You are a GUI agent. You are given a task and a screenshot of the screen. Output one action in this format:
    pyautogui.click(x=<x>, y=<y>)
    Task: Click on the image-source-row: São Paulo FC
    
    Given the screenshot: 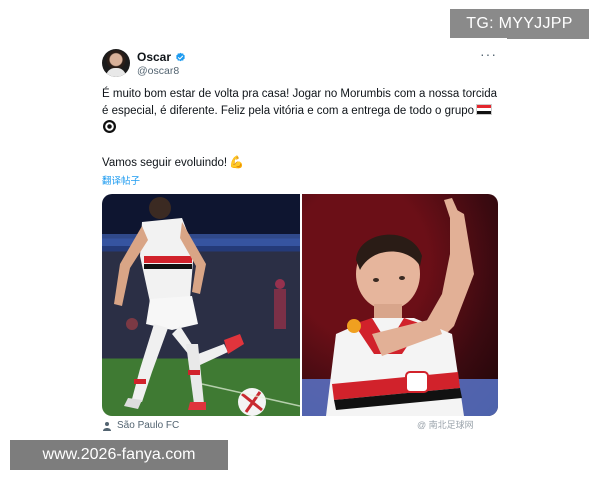 What is the action you would take?
    pyautogui.click(x=140, y=425)
    